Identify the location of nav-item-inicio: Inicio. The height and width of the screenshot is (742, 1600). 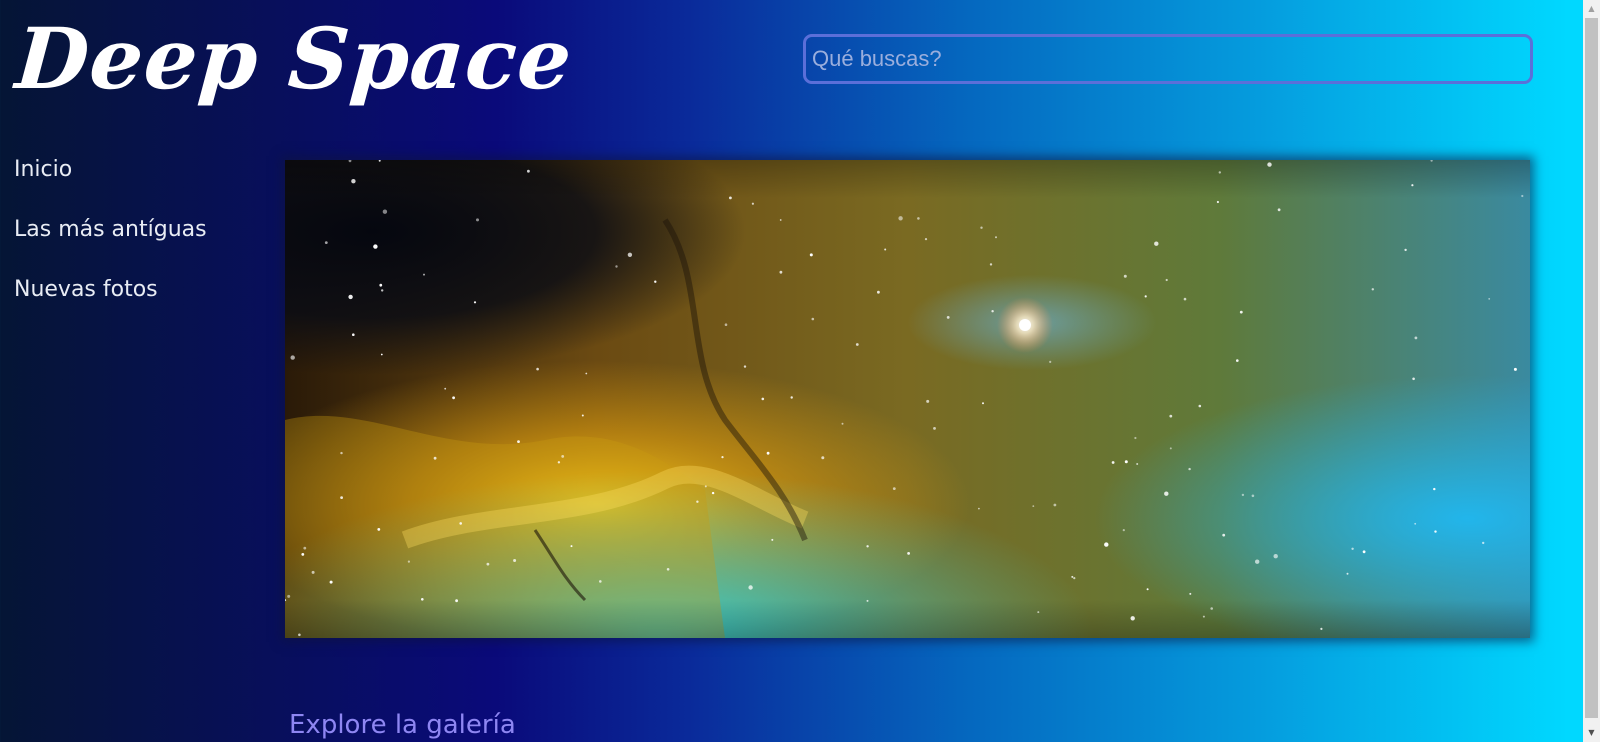
(110, 178).